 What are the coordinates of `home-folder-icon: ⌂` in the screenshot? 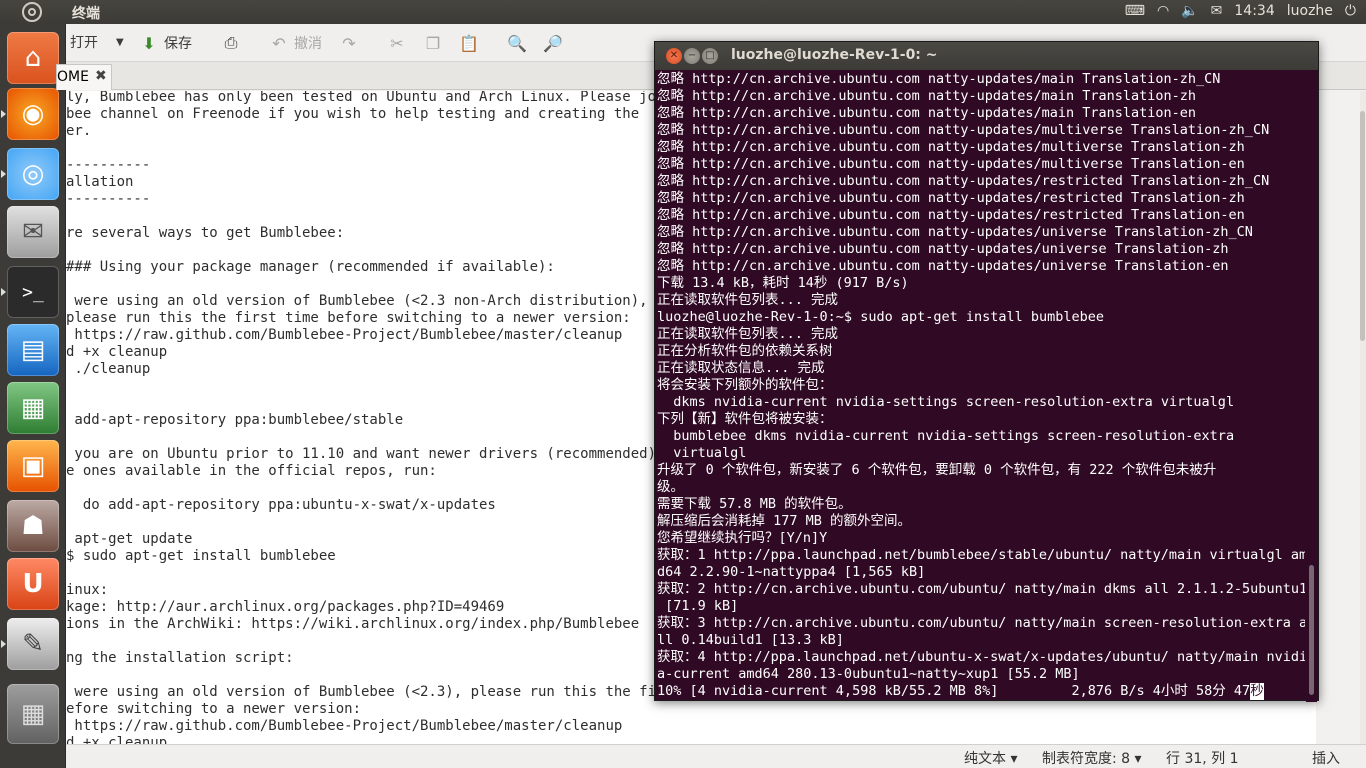 It's located at (33, 58).